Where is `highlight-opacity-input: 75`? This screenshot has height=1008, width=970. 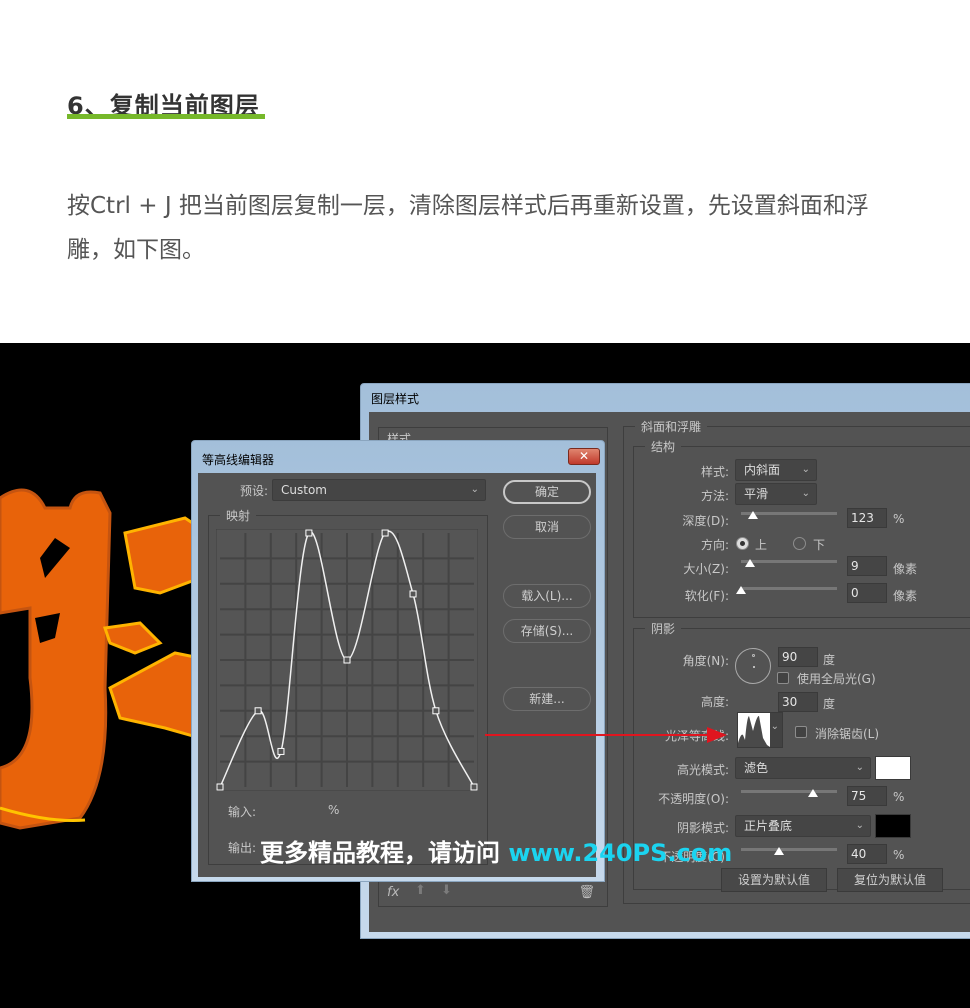
highlight-opacity-input: 75 is located at coordinates (867, 796).